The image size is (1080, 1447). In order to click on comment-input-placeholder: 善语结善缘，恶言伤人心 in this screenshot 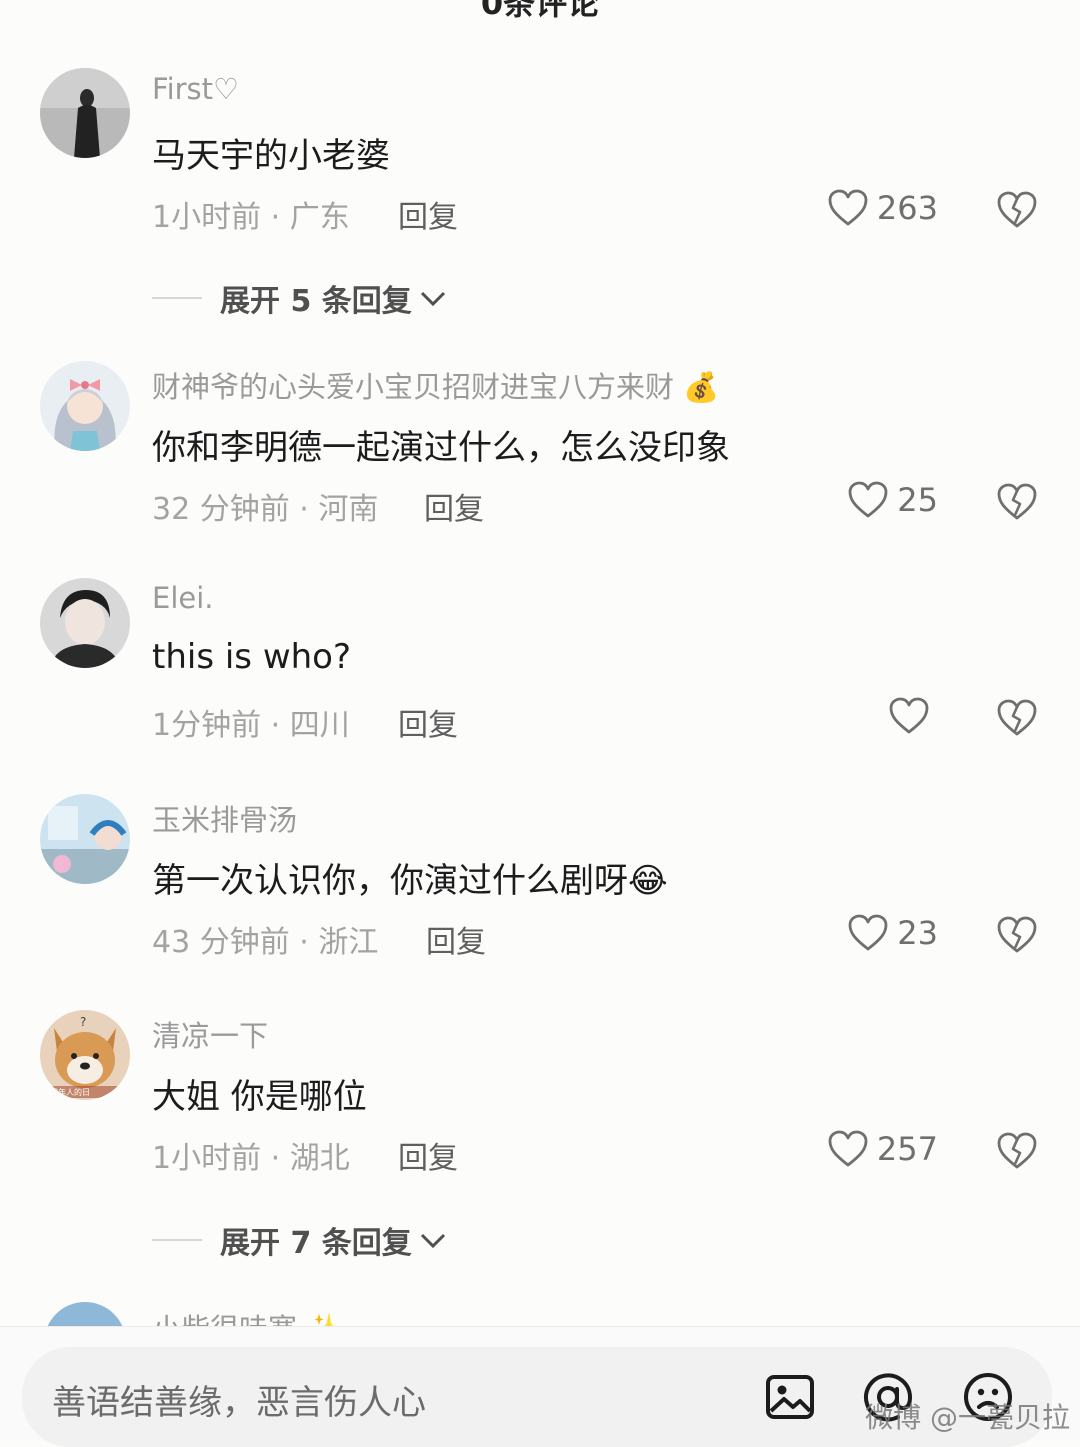, I will do `click(239, 1403)`.